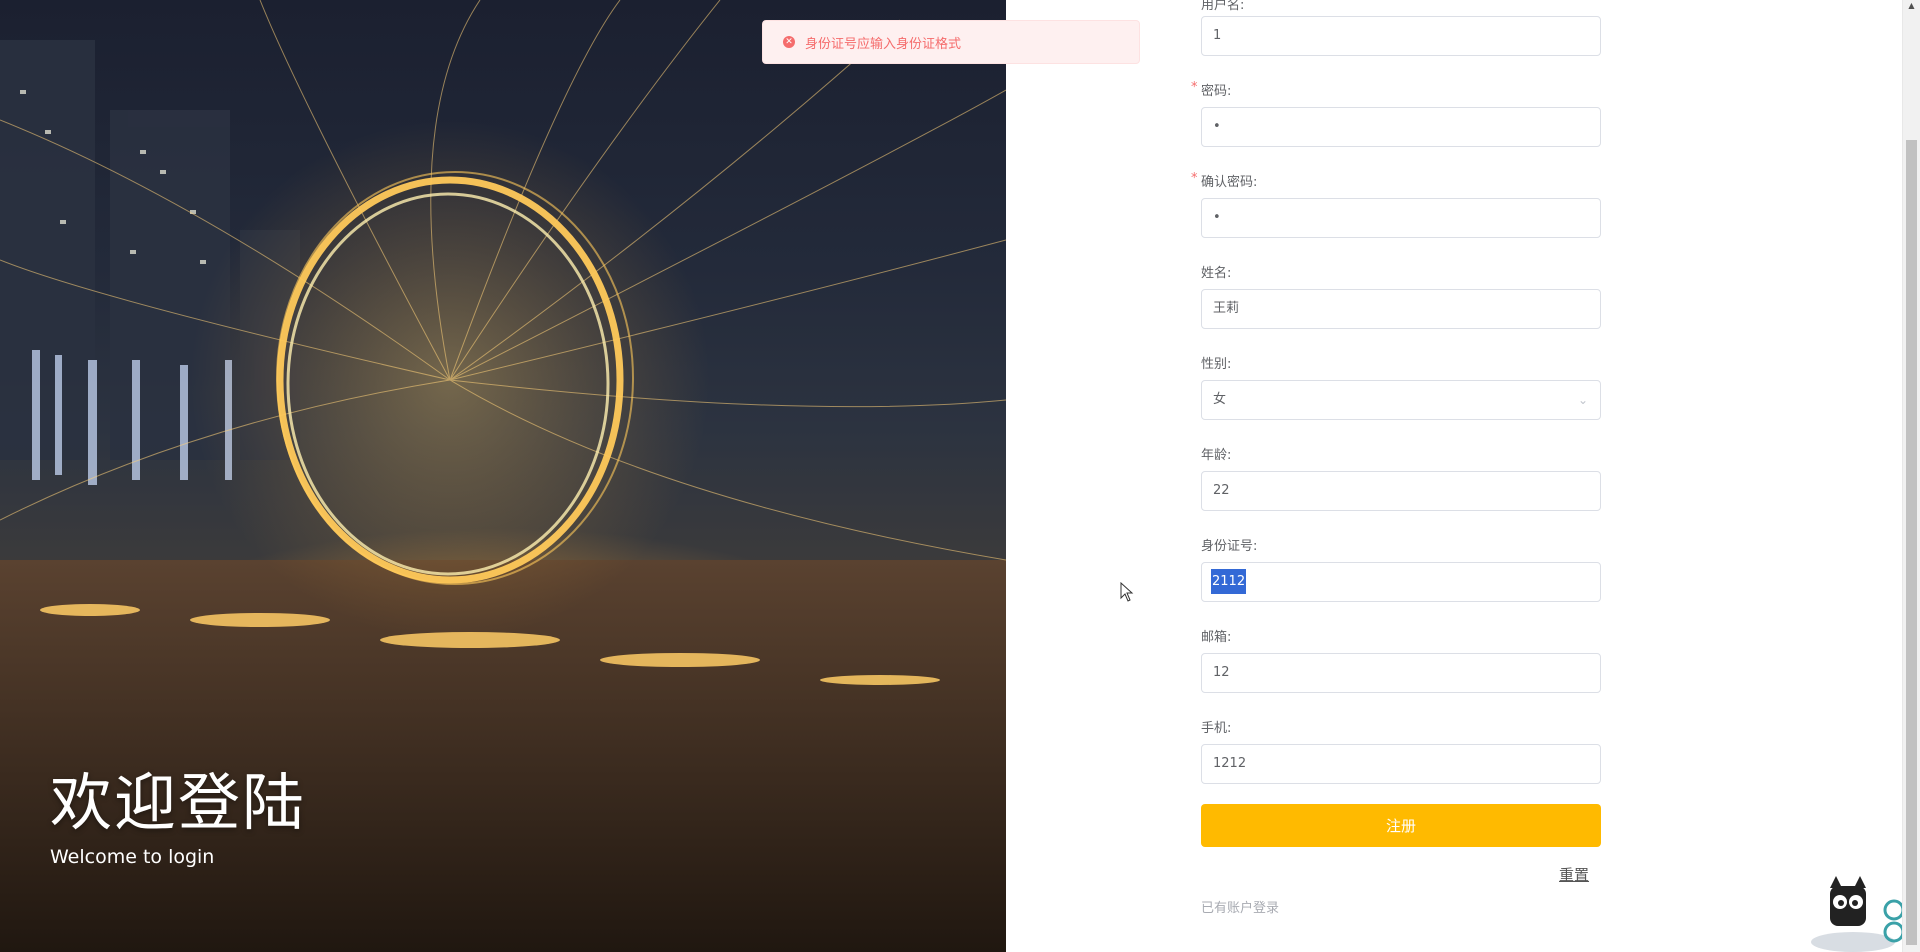 This screenshot has height=952, width=1920. I want to click on register-button: 注册, so click(1401, 825).